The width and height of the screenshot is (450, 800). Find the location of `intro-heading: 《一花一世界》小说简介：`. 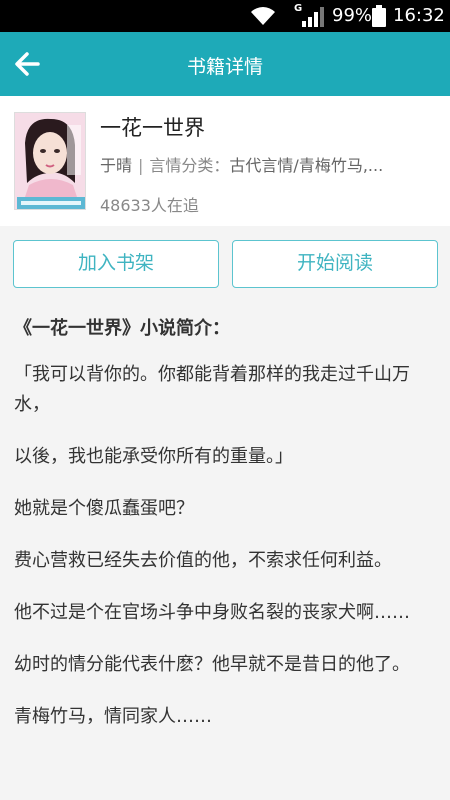

intro-heading: 《一花一世界》小说简介： is located at coordinates (122, 328).